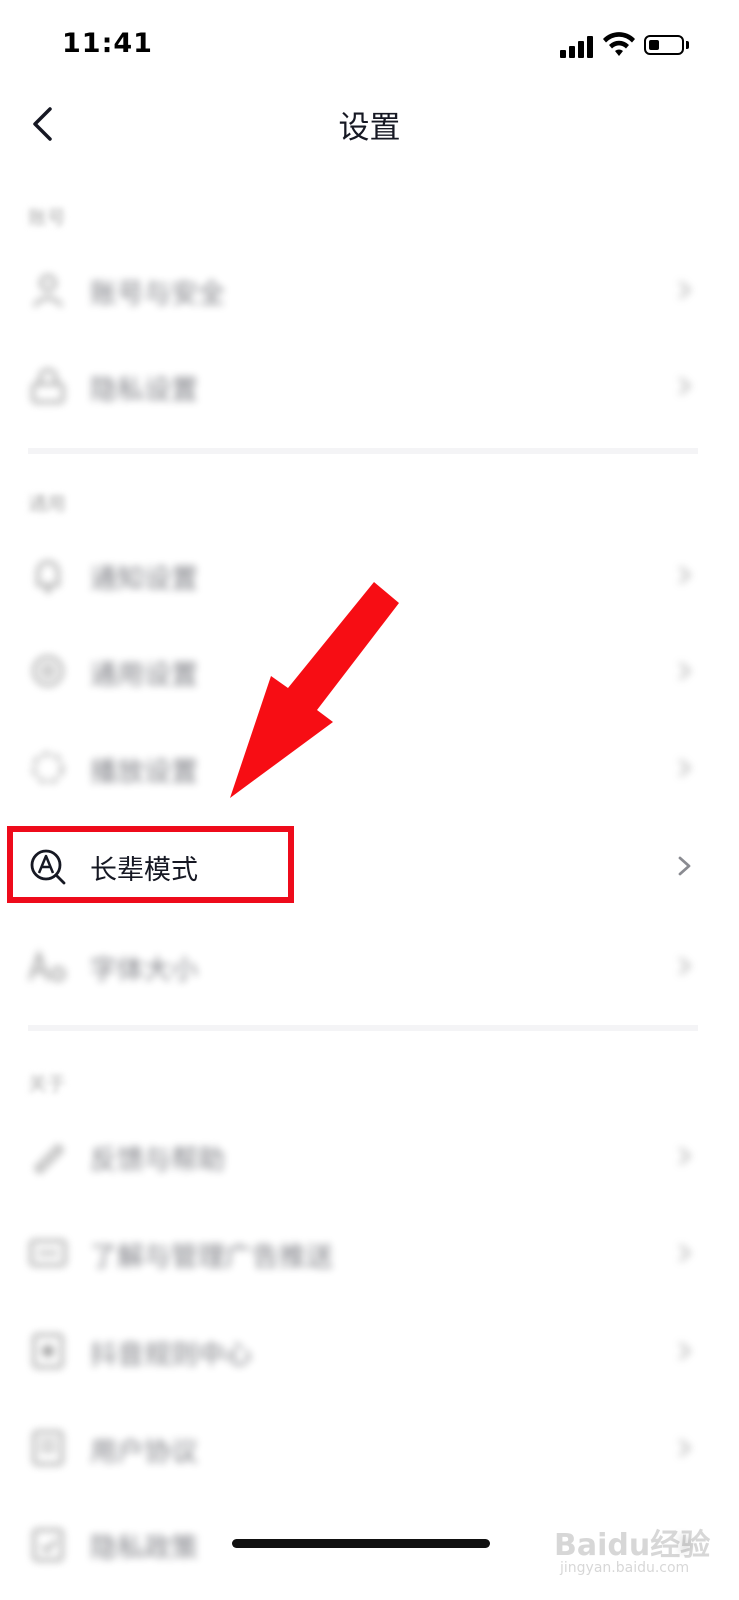 The image size is (739, 1600). I want to click on settings-item-label: 账号与安全, so click(157, 294).